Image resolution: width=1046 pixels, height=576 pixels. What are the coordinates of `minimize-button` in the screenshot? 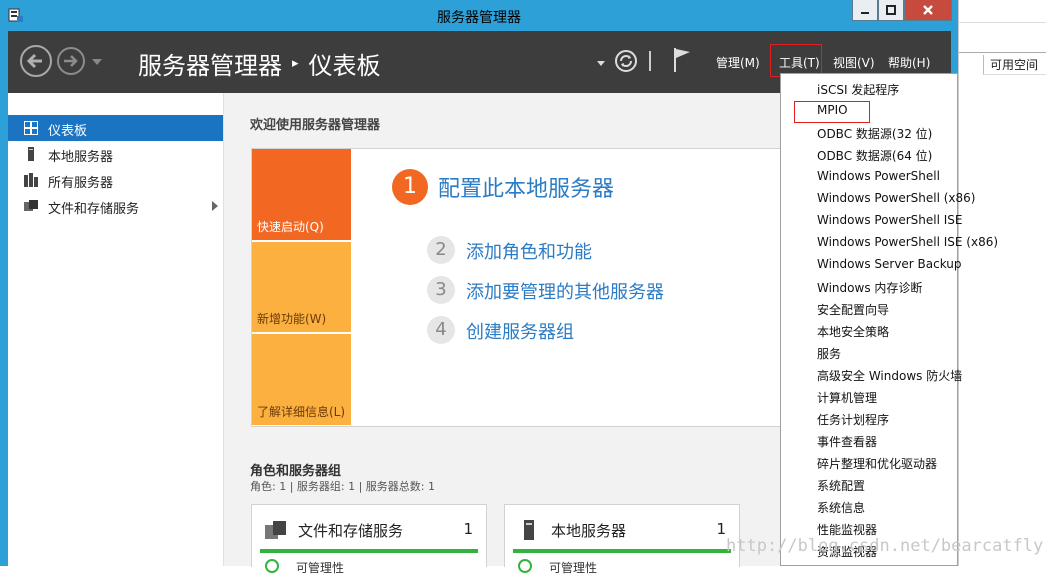 It's located at (865, 10).